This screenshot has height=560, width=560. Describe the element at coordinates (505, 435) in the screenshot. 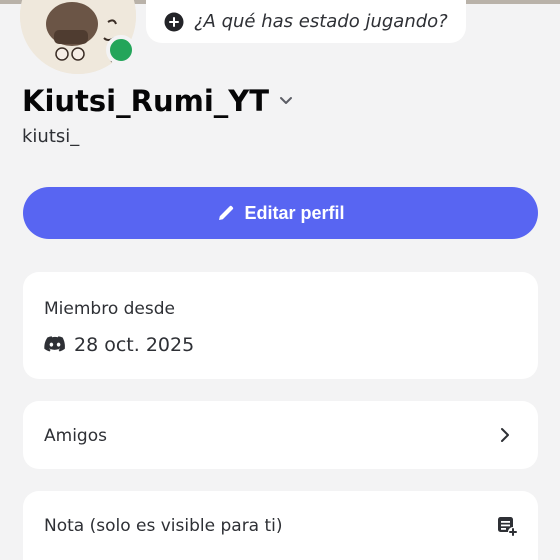

I see `chevron-right-icon` at that location.